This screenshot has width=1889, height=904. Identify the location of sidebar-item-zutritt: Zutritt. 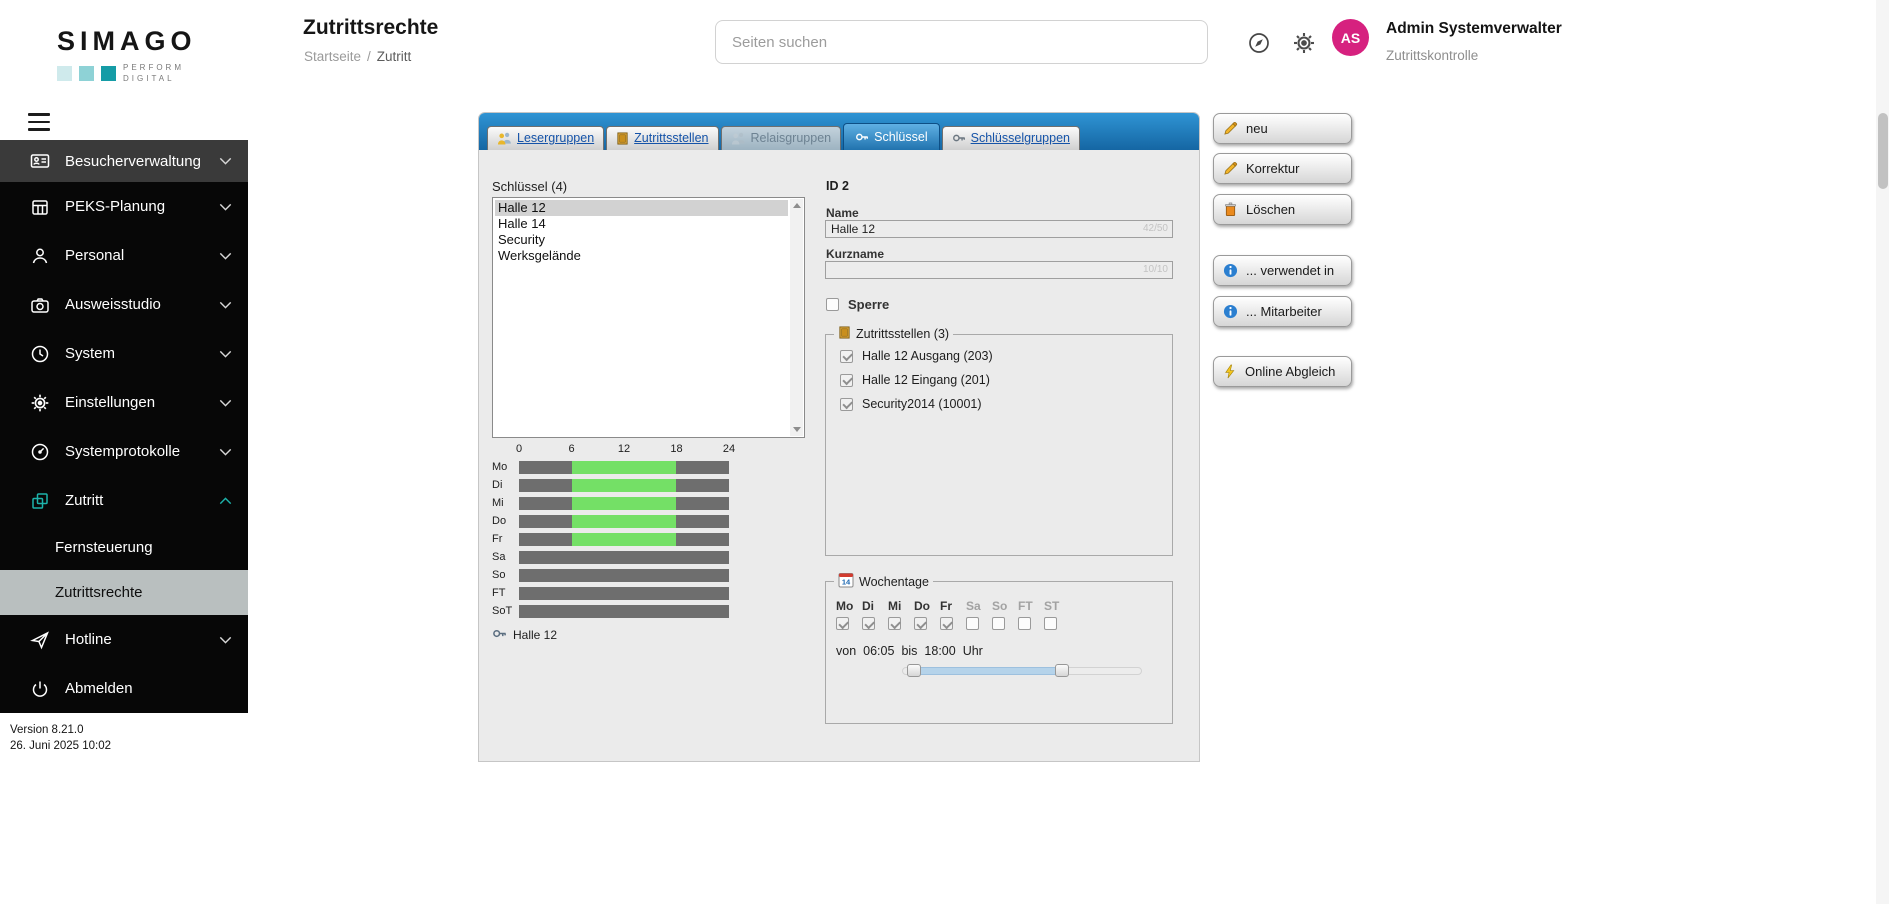
(124, 500).